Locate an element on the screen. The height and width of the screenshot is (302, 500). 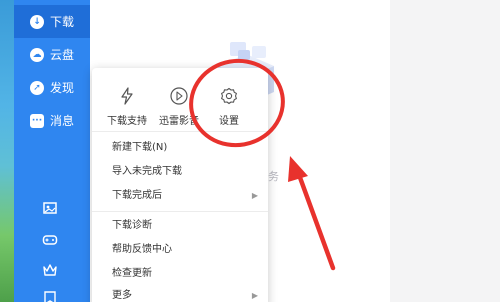
menu-item-after-download: 下载完成后 ▶ is located at coordinates (180, 196).